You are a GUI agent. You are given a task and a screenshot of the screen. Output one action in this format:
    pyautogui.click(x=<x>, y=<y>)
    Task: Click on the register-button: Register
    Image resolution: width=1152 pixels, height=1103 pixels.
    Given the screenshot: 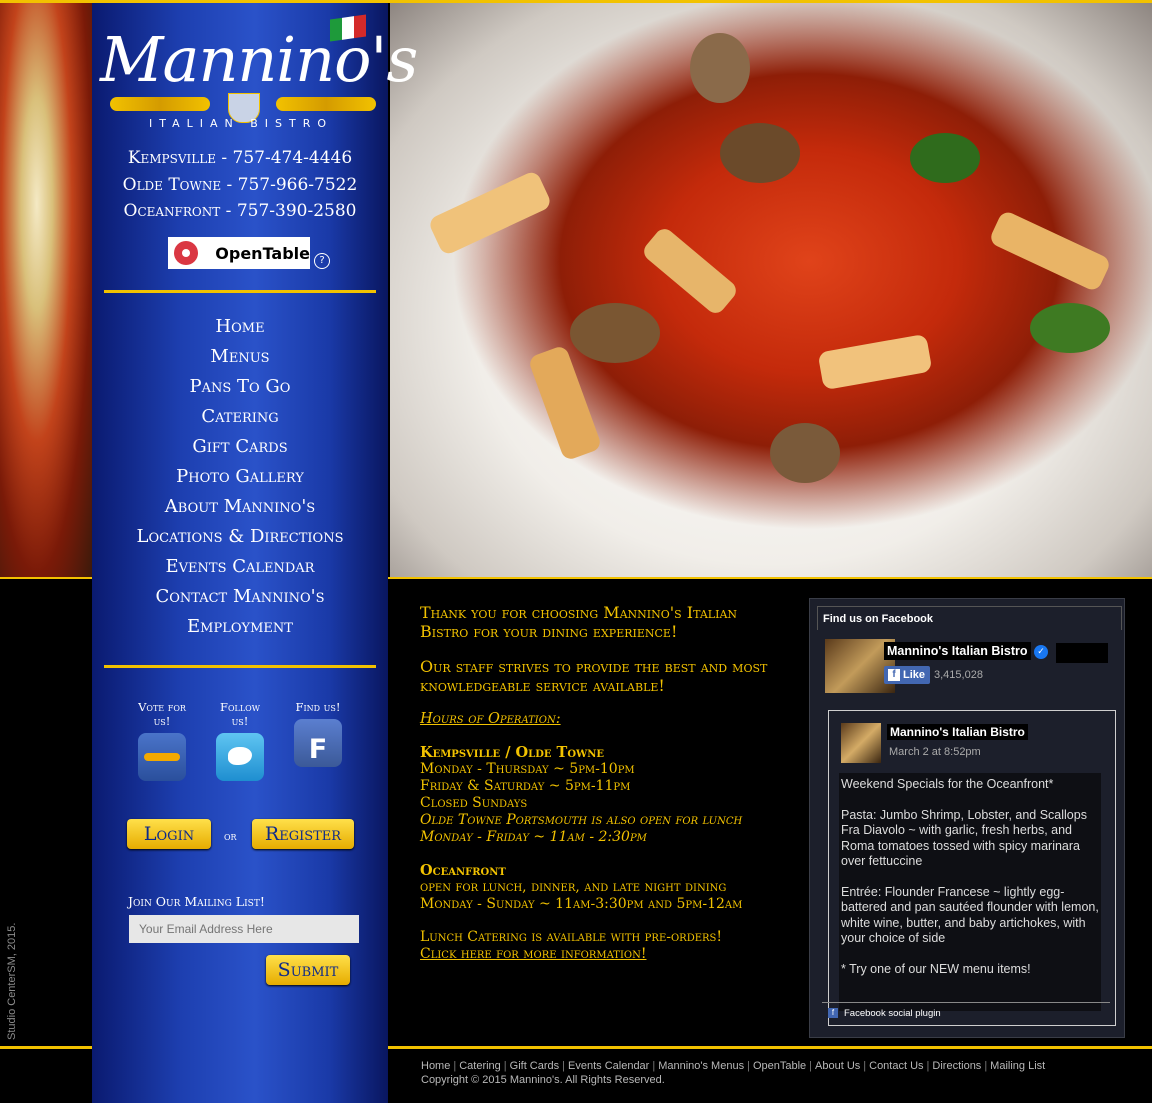 What is the action you would take?
    pyautogui.click(x=303, y=834)
    